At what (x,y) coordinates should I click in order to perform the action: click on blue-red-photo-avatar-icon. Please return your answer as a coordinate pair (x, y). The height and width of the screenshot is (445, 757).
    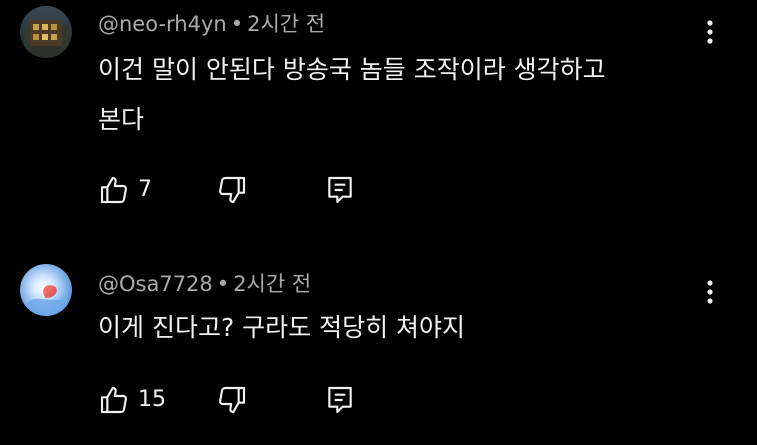
    Looking at the image, I should click on (46, 290).